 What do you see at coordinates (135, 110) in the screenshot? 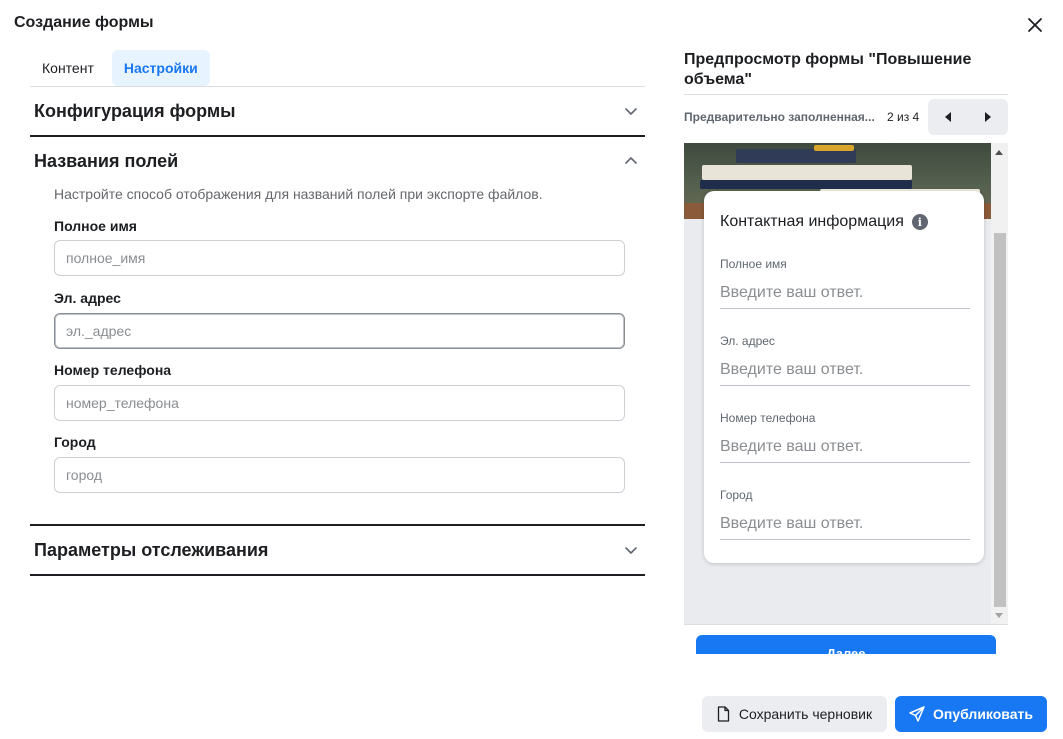
I see `section-form-config-title: Конфигурация формы` at bounding box center [135, 110].